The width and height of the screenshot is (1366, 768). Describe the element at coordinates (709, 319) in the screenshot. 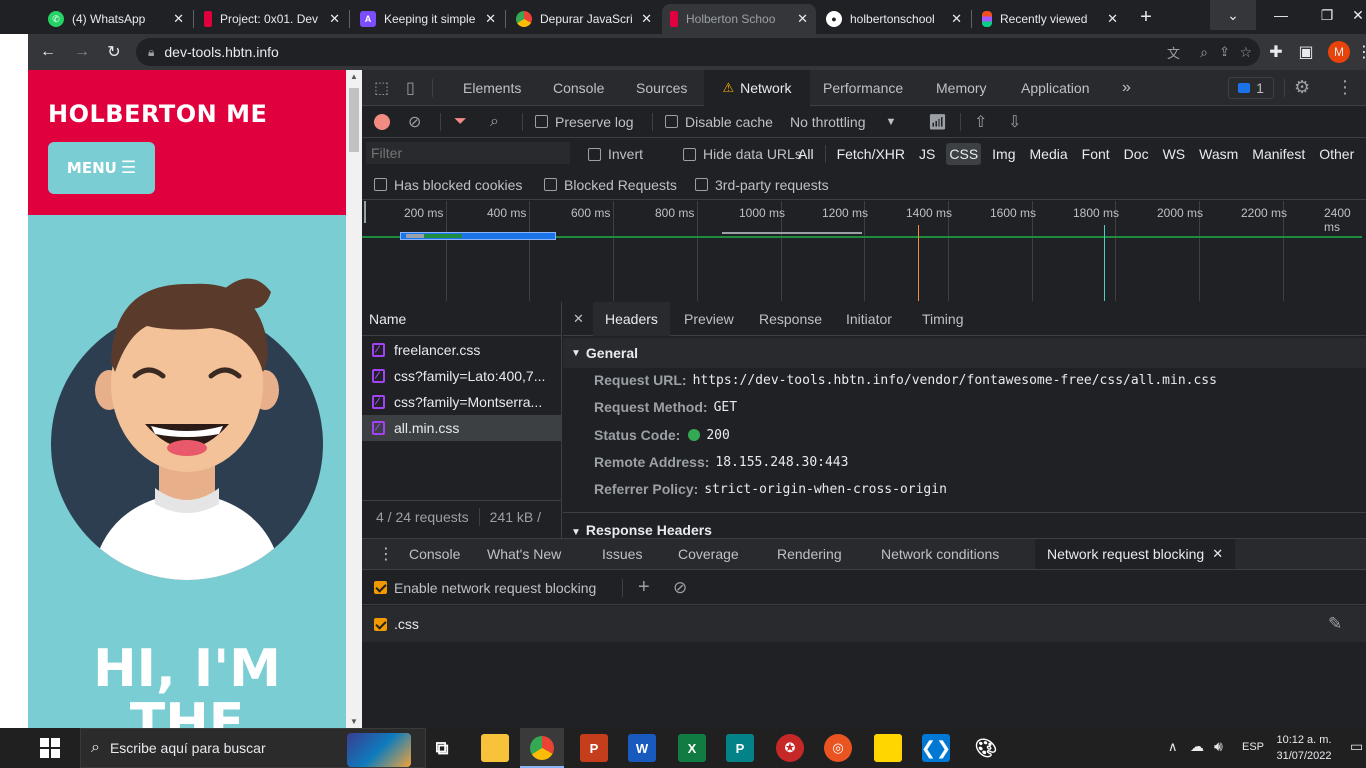

I see `tab-preview: Preview` at that location.